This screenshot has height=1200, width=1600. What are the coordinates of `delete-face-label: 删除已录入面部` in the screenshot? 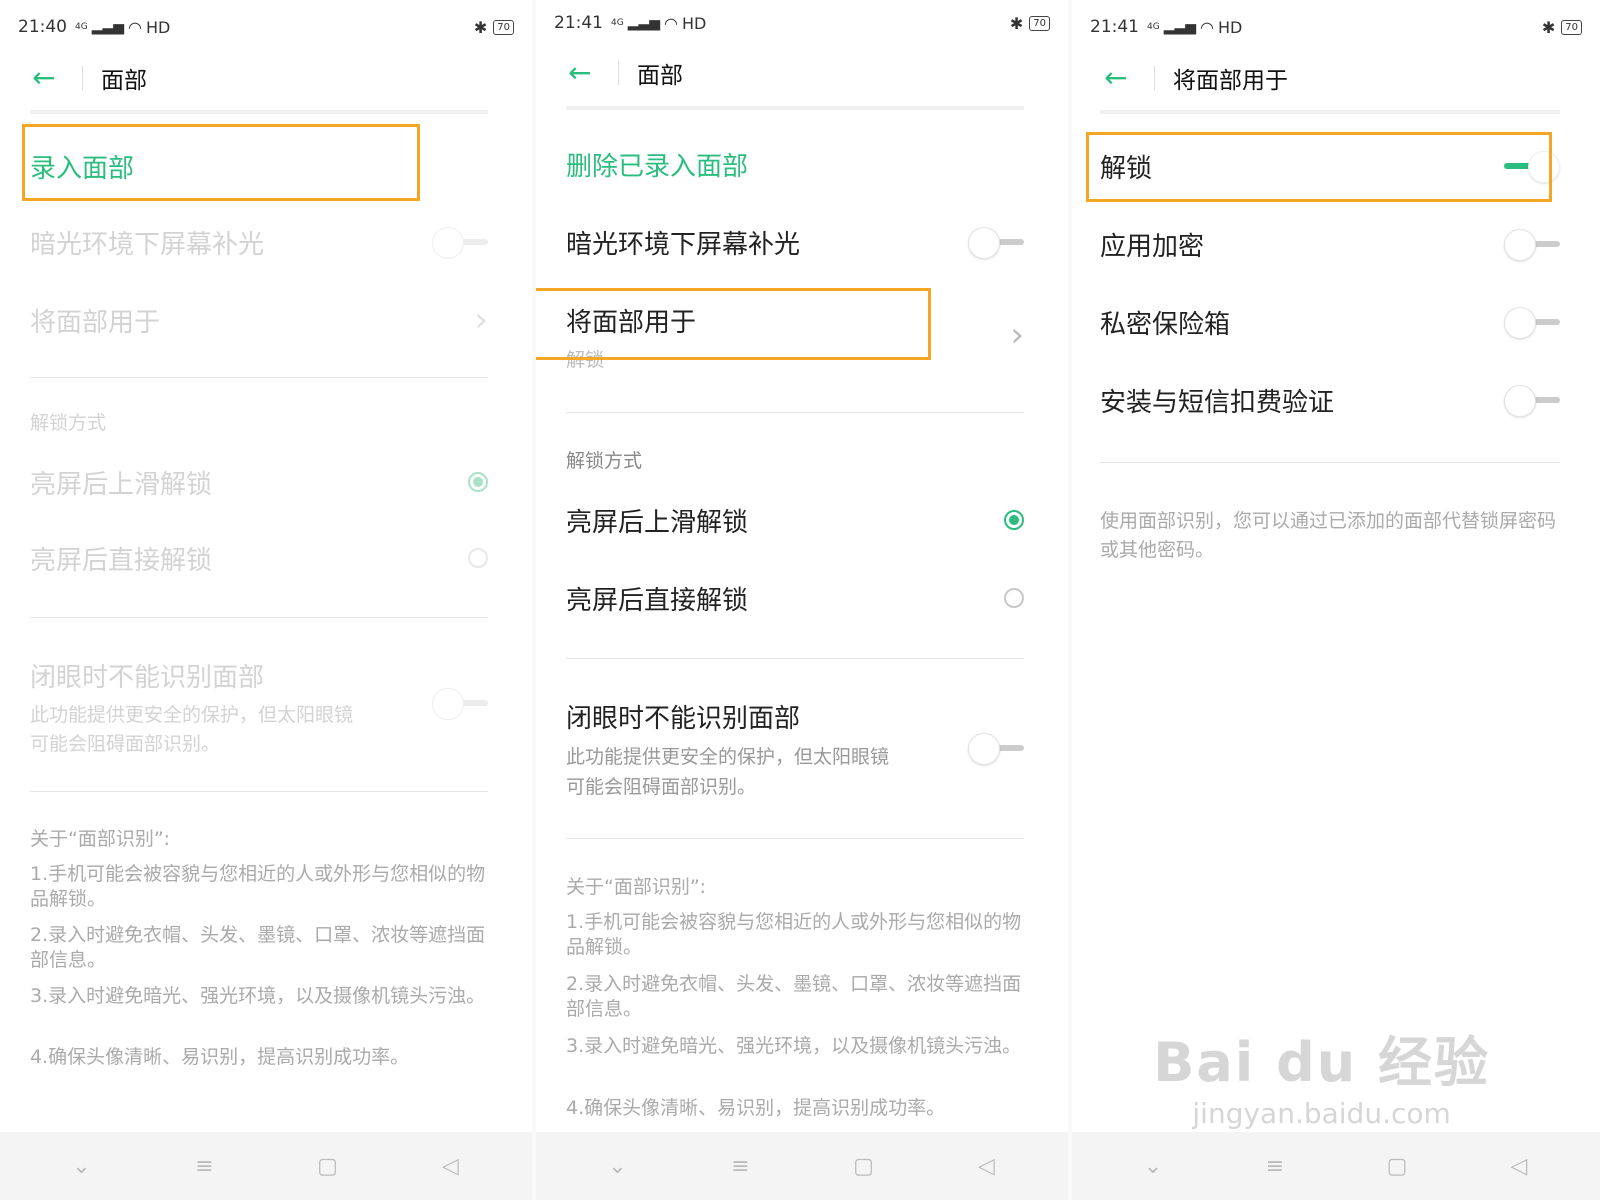 It's located at (657, 166).